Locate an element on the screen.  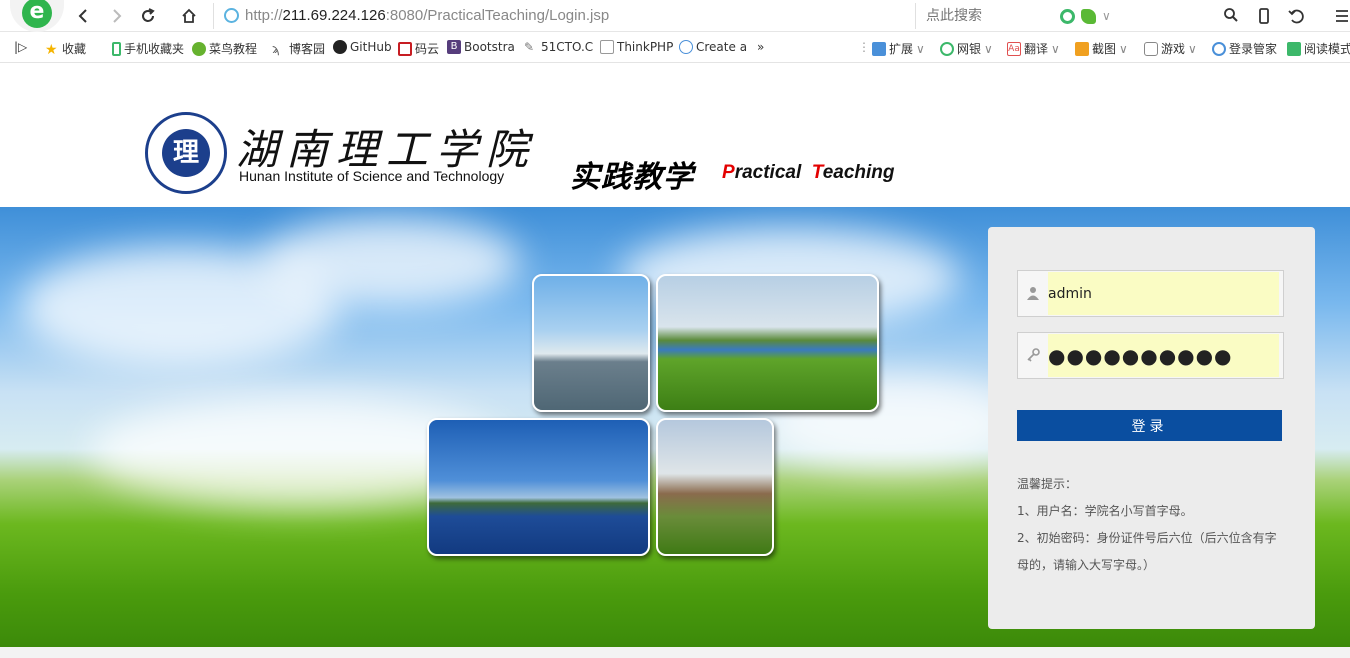
bookmark-cnblogs: ϡ 博客园 is located at coordinates (298, 48).